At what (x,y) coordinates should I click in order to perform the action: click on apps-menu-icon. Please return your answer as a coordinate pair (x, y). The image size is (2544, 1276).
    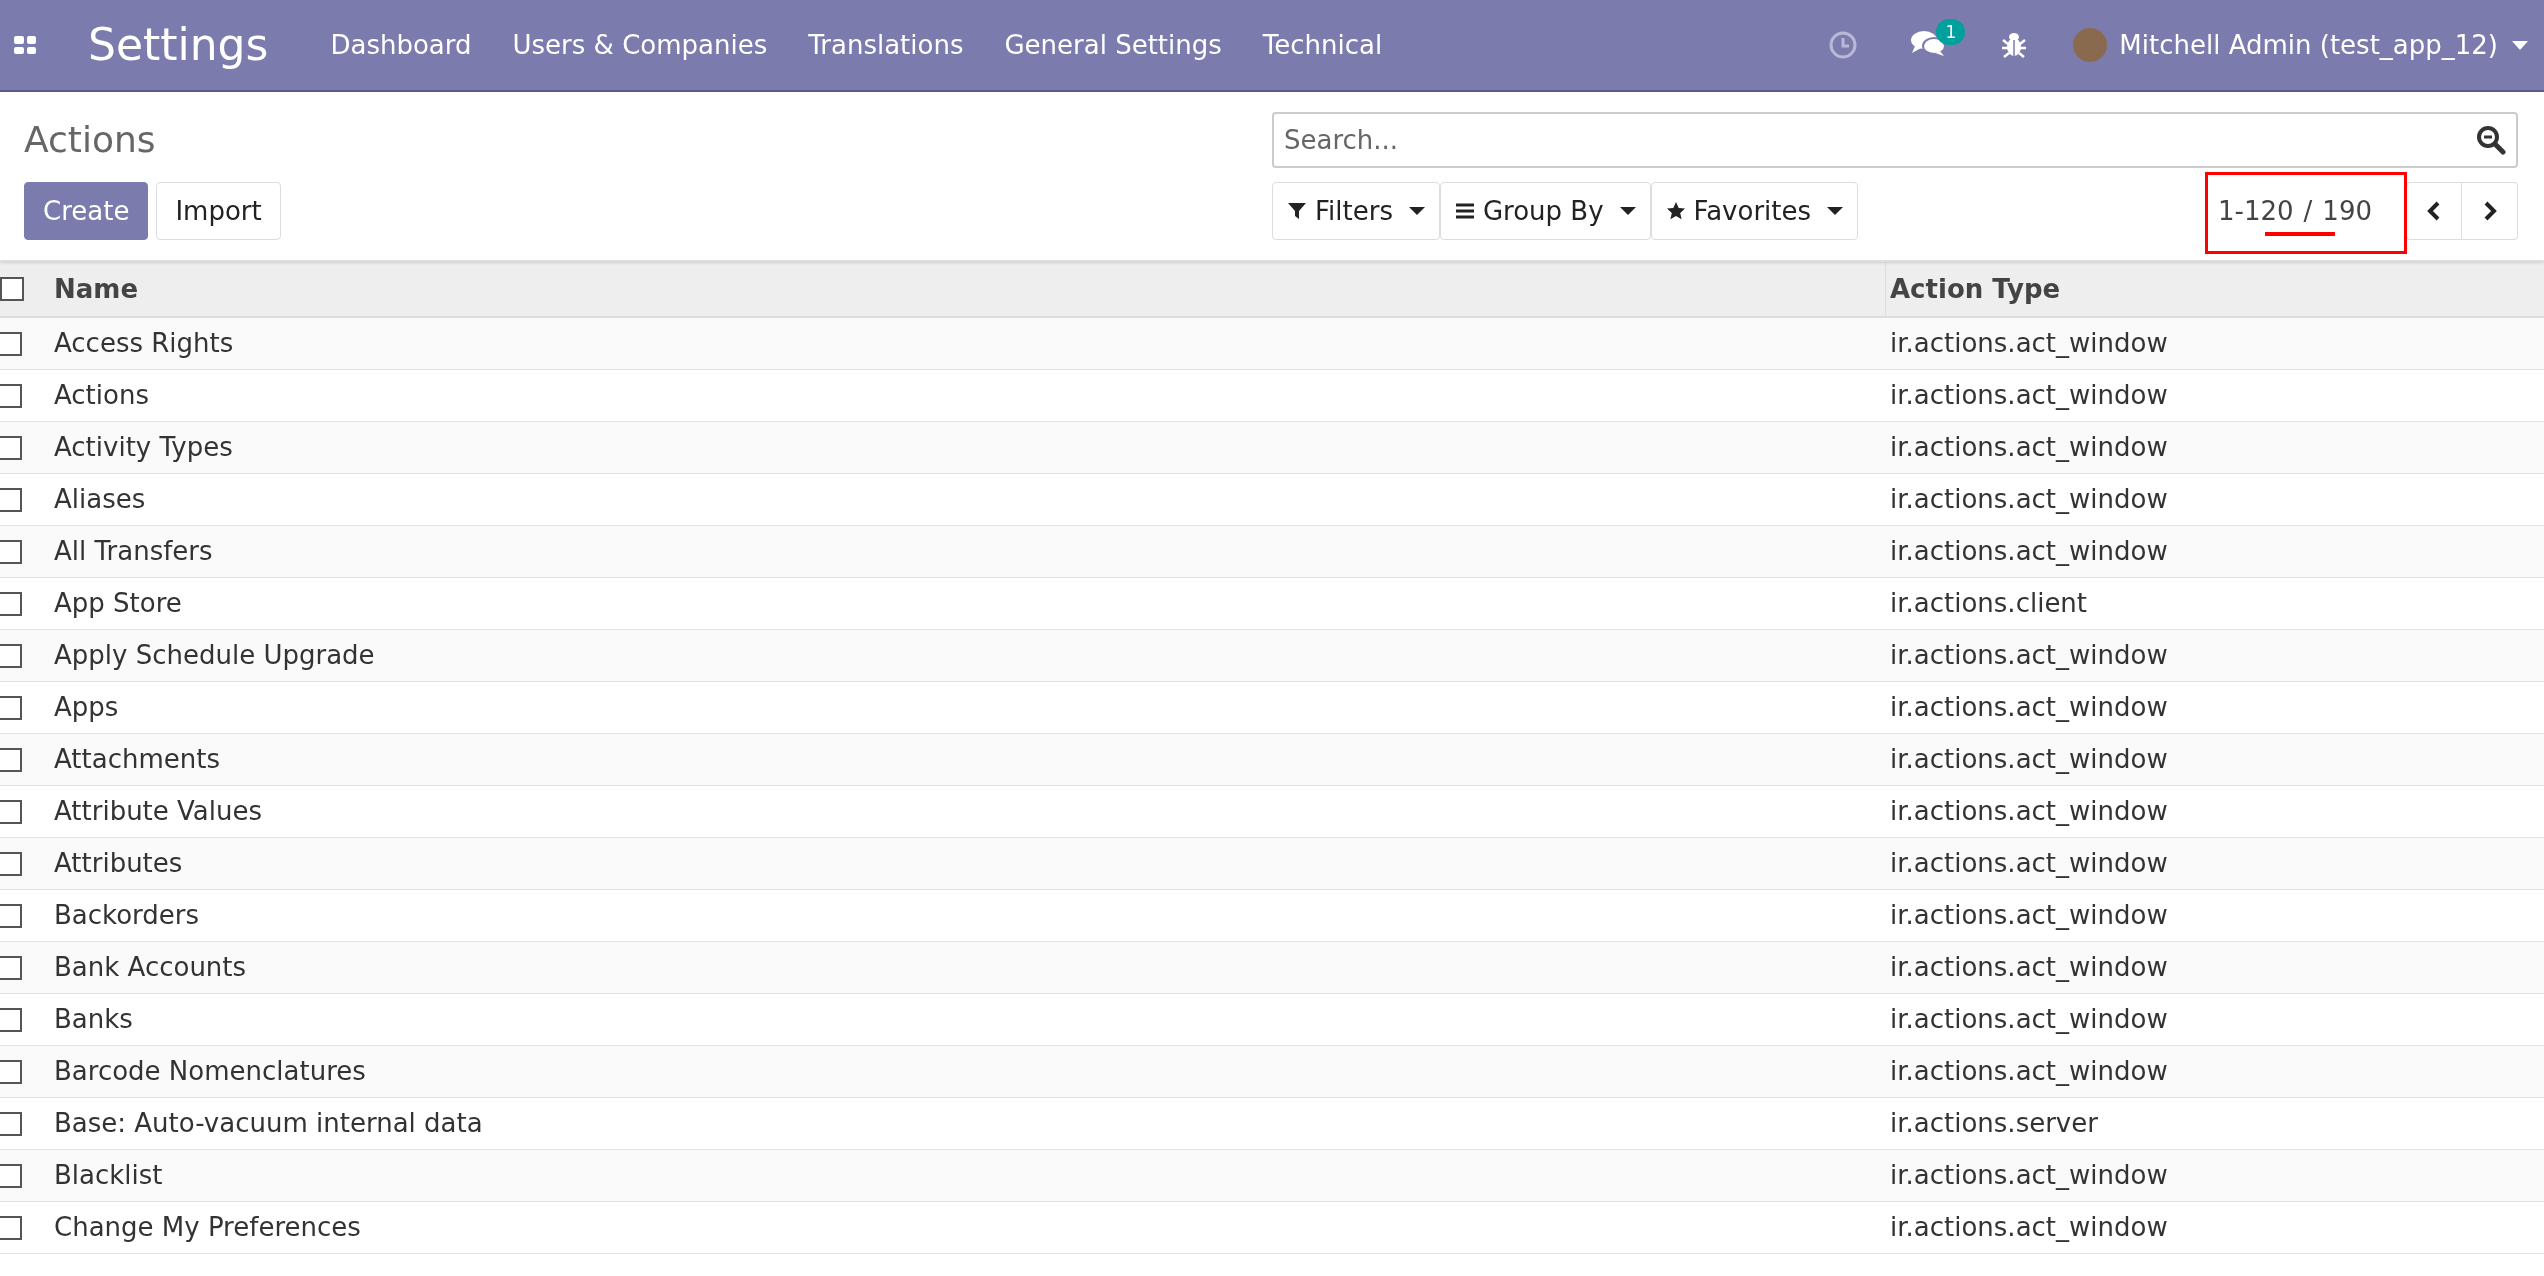
    Looking at the image, I should click on (25, 45).